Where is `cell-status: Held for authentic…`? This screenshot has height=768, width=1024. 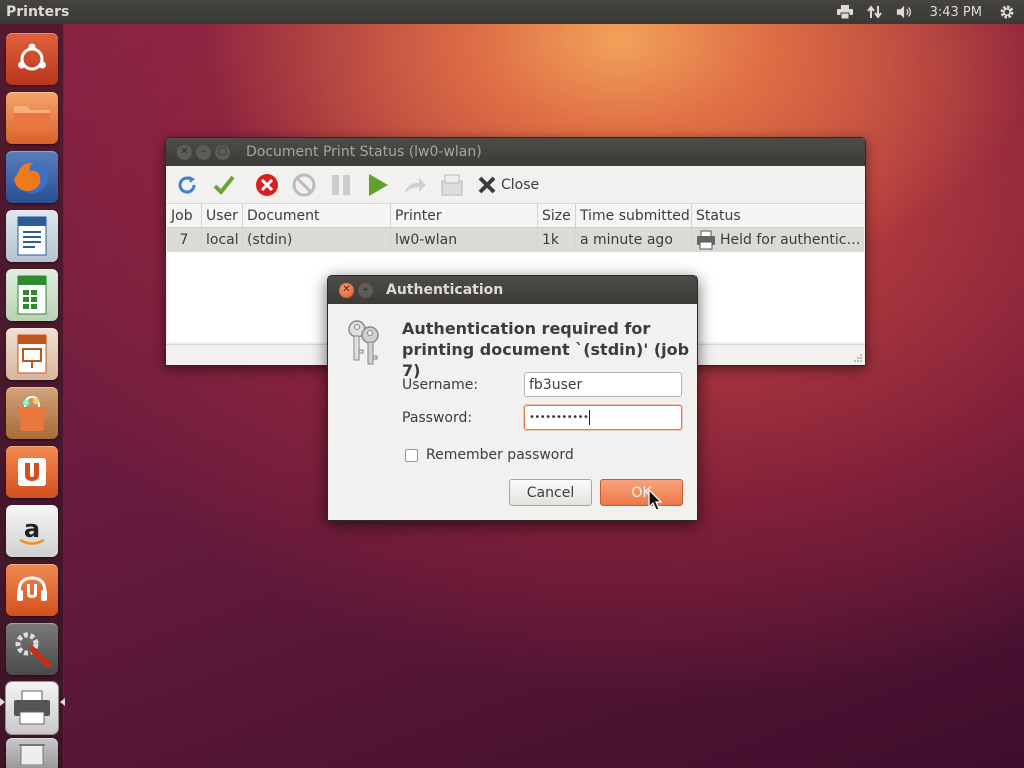 cell-status: Held for authentic… is located at coordinates (778, 240).